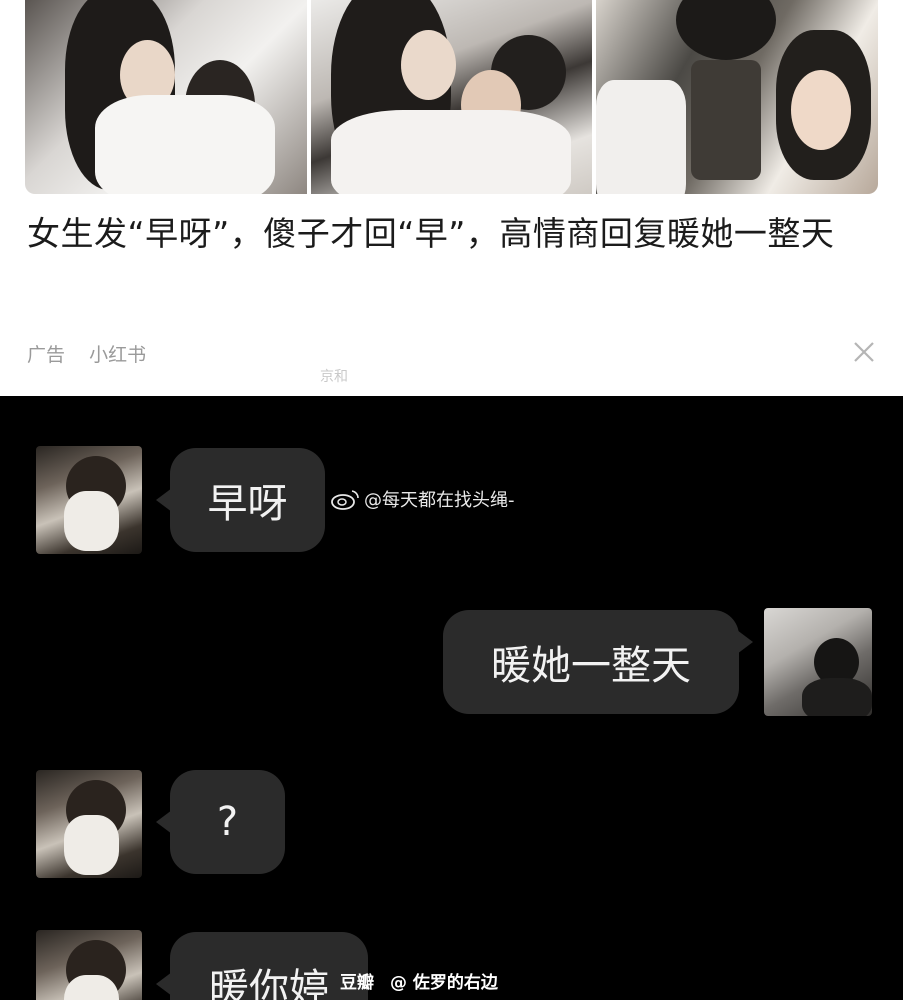  I want to click on ad-meta: 广告 小红书, so click(95, 353).